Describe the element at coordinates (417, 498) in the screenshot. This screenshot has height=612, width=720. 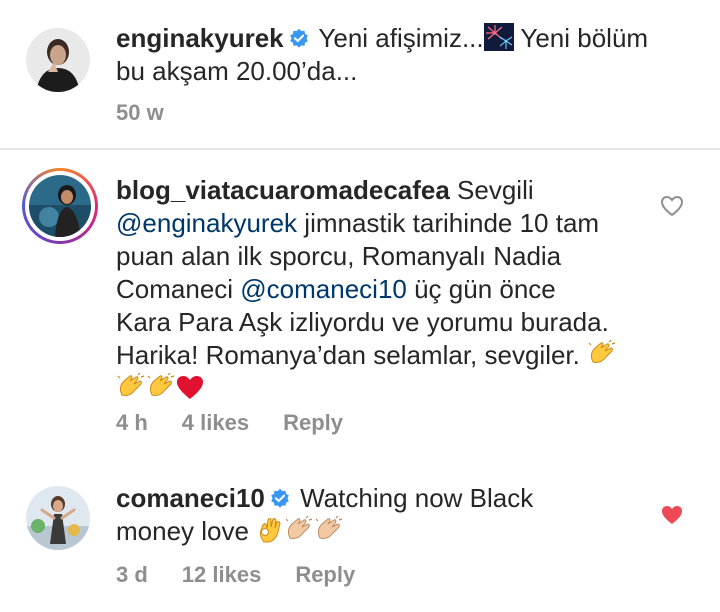
I see `comment-line: Watching now Black` at that location.